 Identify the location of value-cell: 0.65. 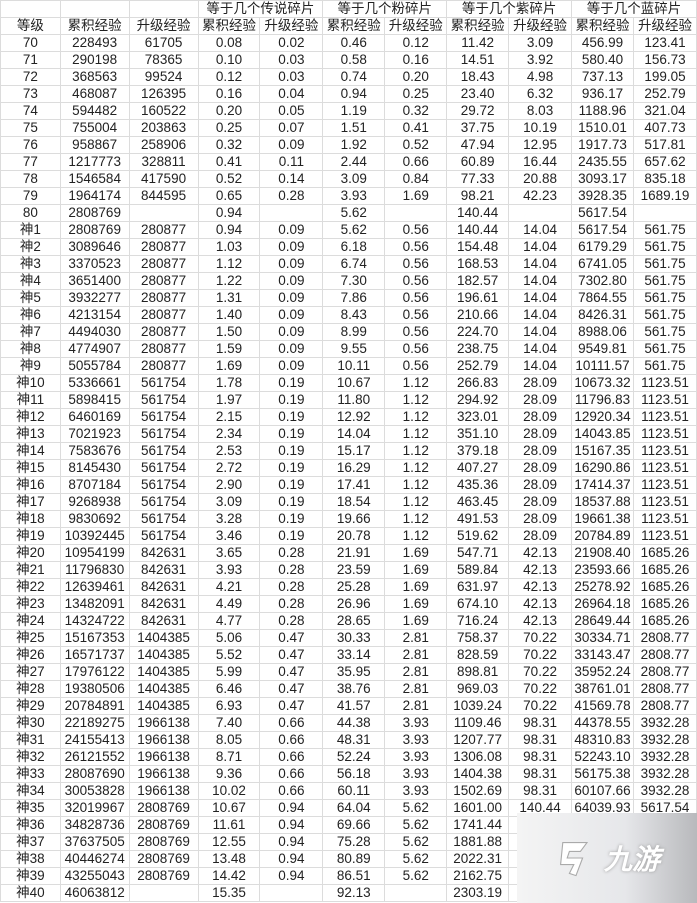
(229, 196).